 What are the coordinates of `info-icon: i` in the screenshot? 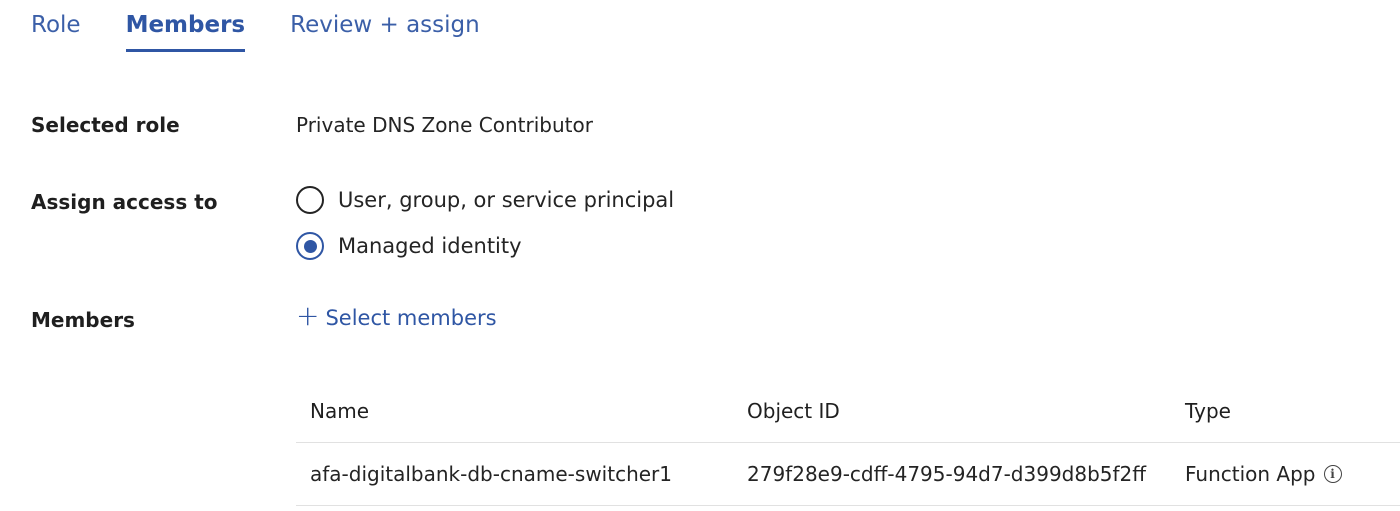 It's located at (1332, 474).